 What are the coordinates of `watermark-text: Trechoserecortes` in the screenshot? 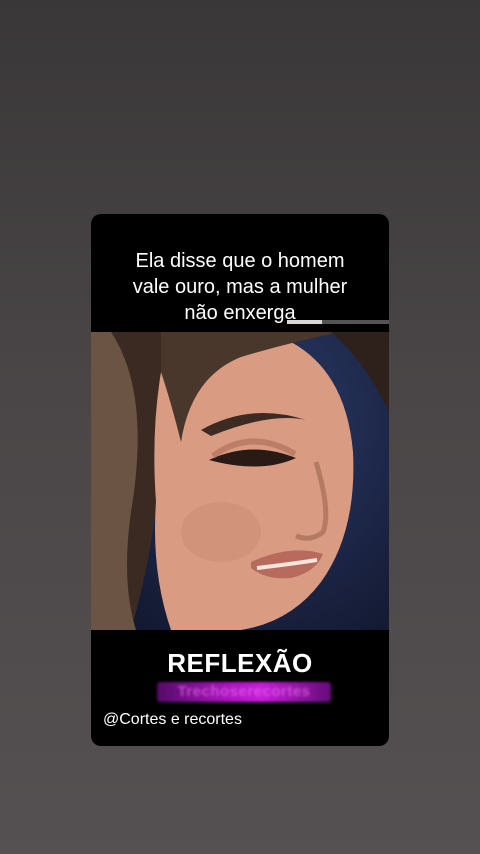 It's located at (244, 691).